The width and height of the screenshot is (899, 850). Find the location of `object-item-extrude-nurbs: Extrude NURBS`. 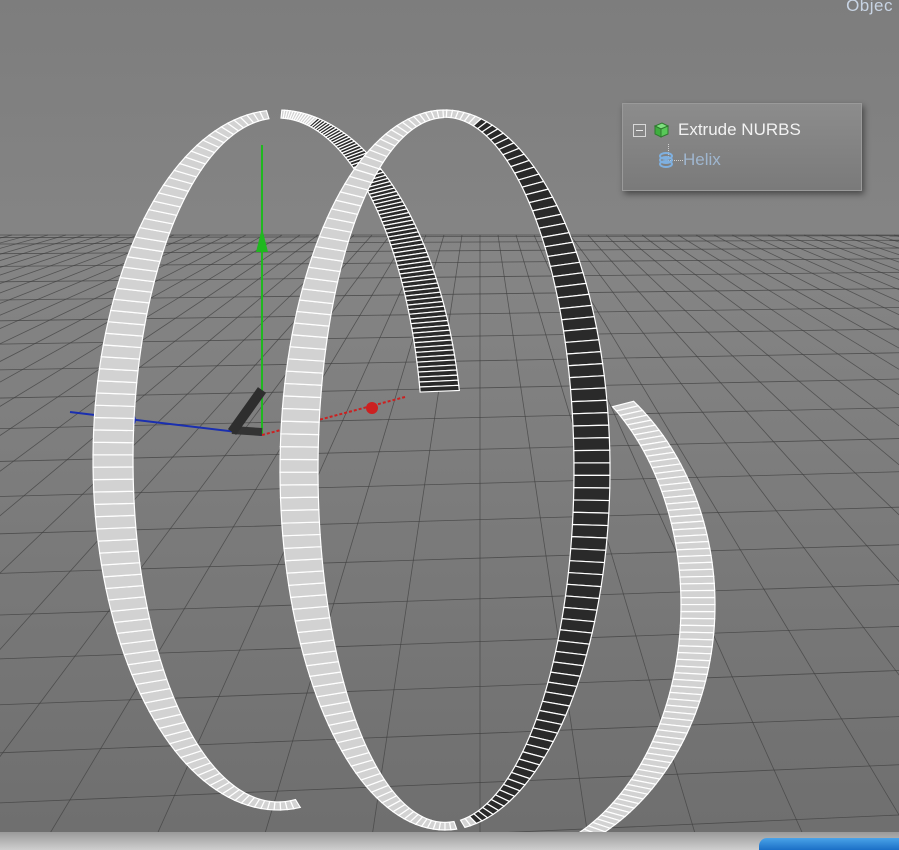

object-item-extrude-nurbs: Extrude NURBS is located at coordinates (717, 130).